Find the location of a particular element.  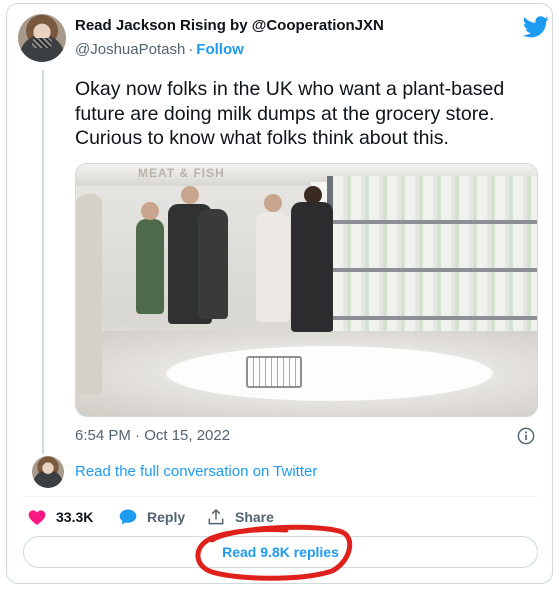

author-handle-row: @JoshuaPotash · Follow is located at coordinates (159, 49).